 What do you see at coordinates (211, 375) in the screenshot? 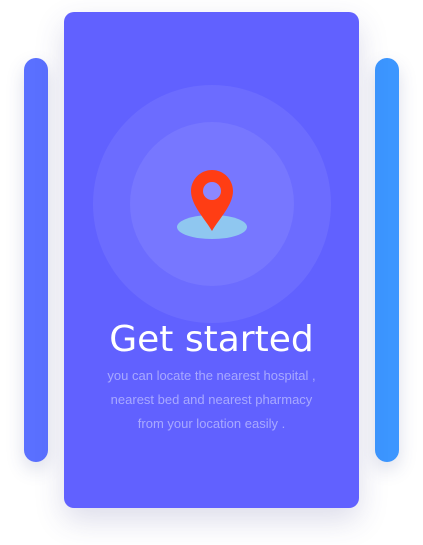
I see `description-line: you can locate the nearest hospital ,` at bounding box center [211, 375].